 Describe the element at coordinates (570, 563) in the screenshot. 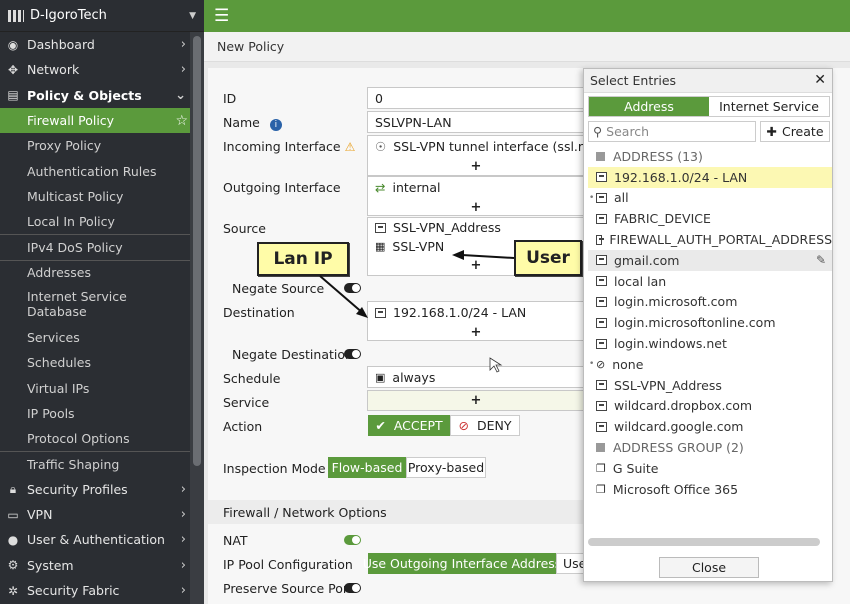

I see `use-dynamic-pool-button: Use` at that location.